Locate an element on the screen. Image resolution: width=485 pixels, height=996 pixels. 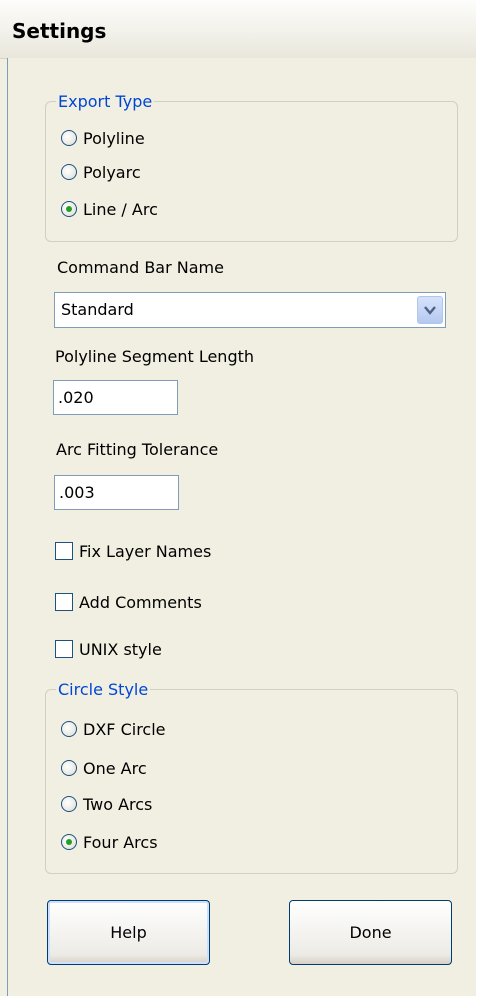
fix-layer-names-label: Fix Layer Names is located at coordinates (145, 551).